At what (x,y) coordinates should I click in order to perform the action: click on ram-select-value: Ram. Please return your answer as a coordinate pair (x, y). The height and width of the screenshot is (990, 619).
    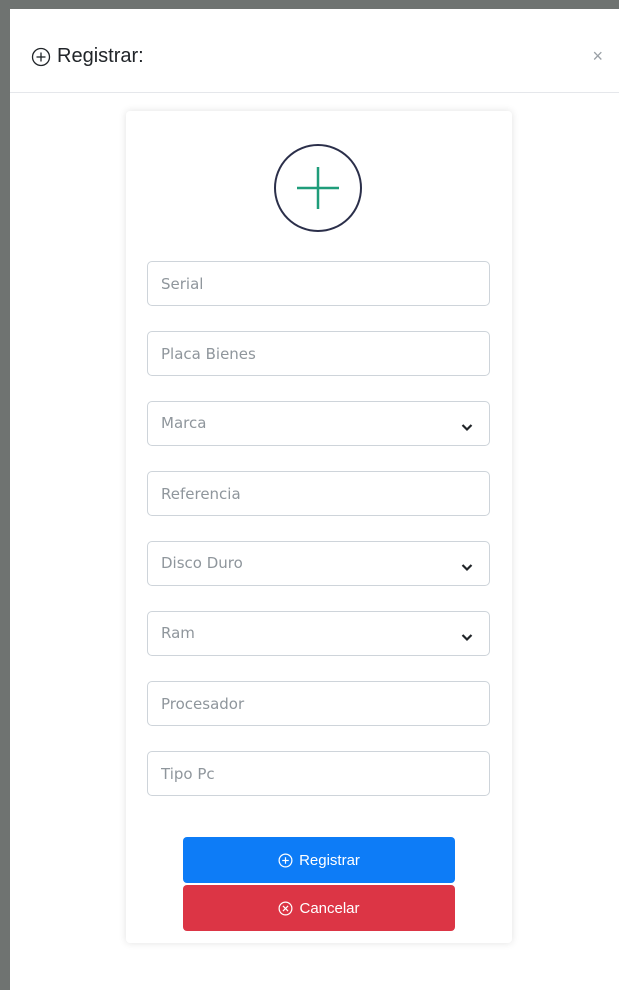
    Looking at the image, I should click on (178, 633).